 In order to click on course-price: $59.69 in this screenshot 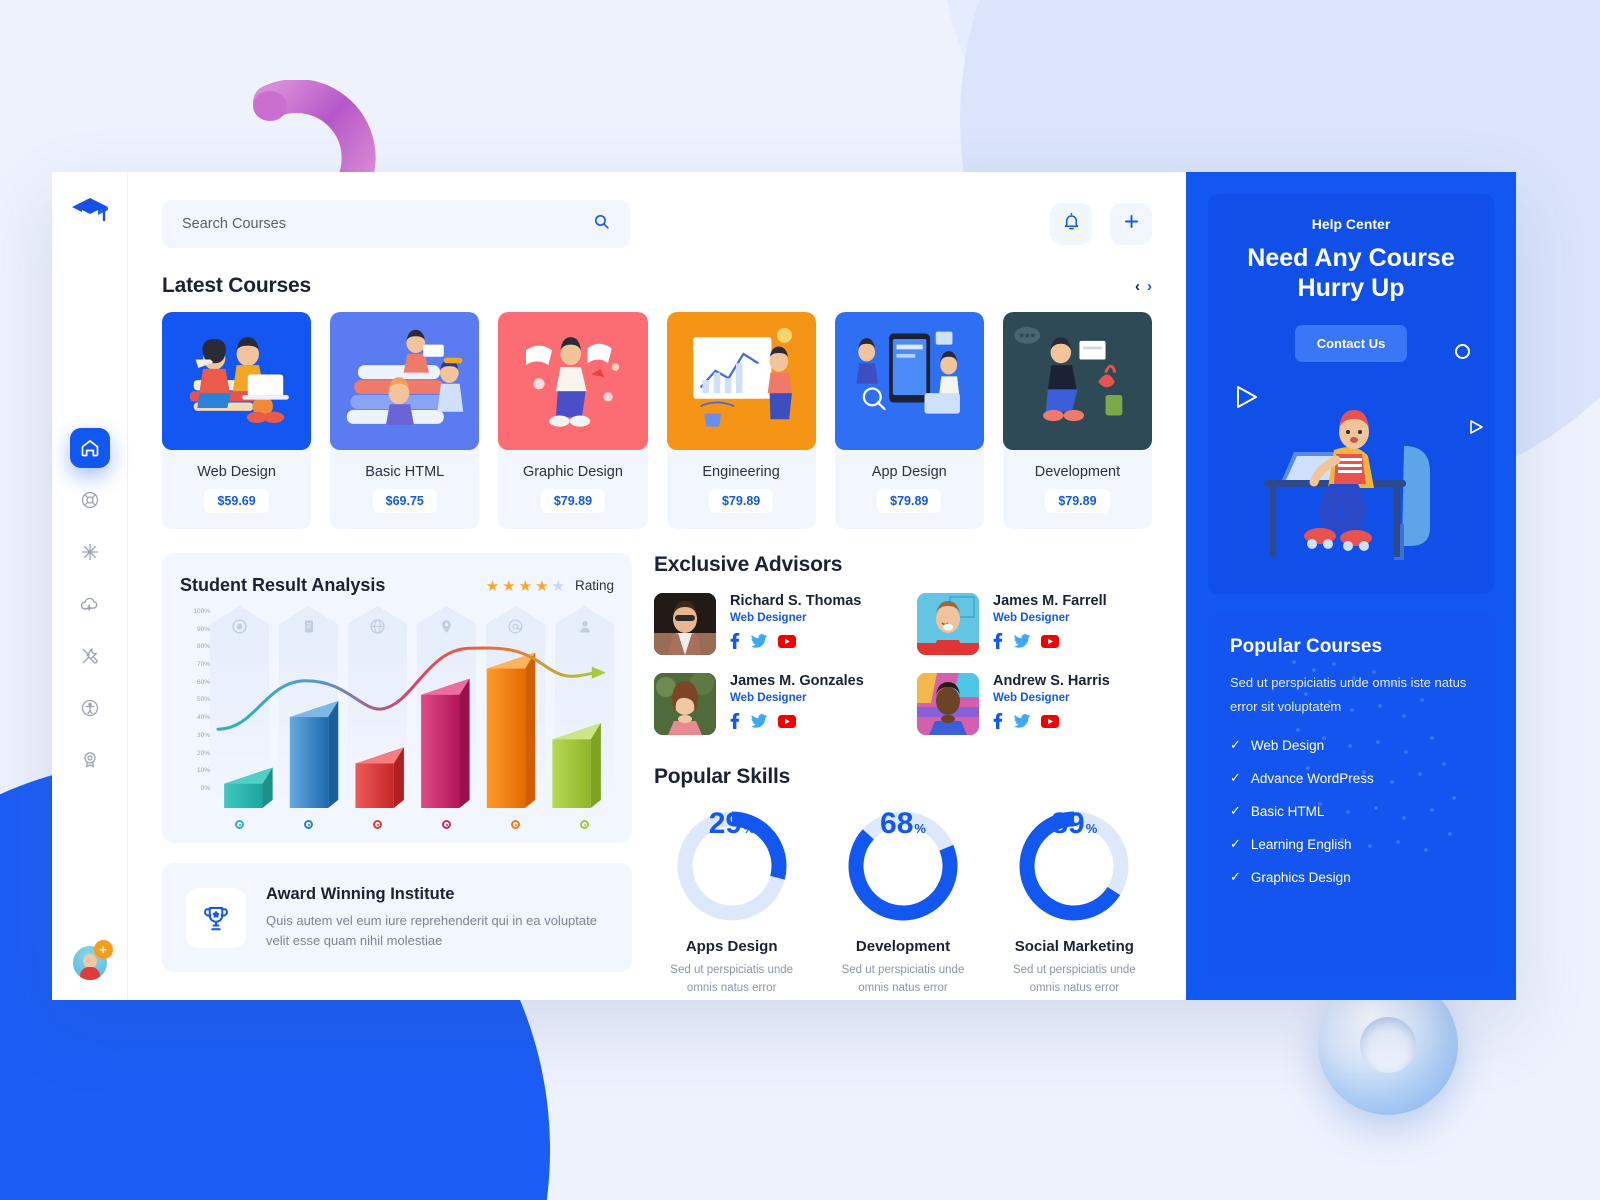, I will do `click(236, 501)`.